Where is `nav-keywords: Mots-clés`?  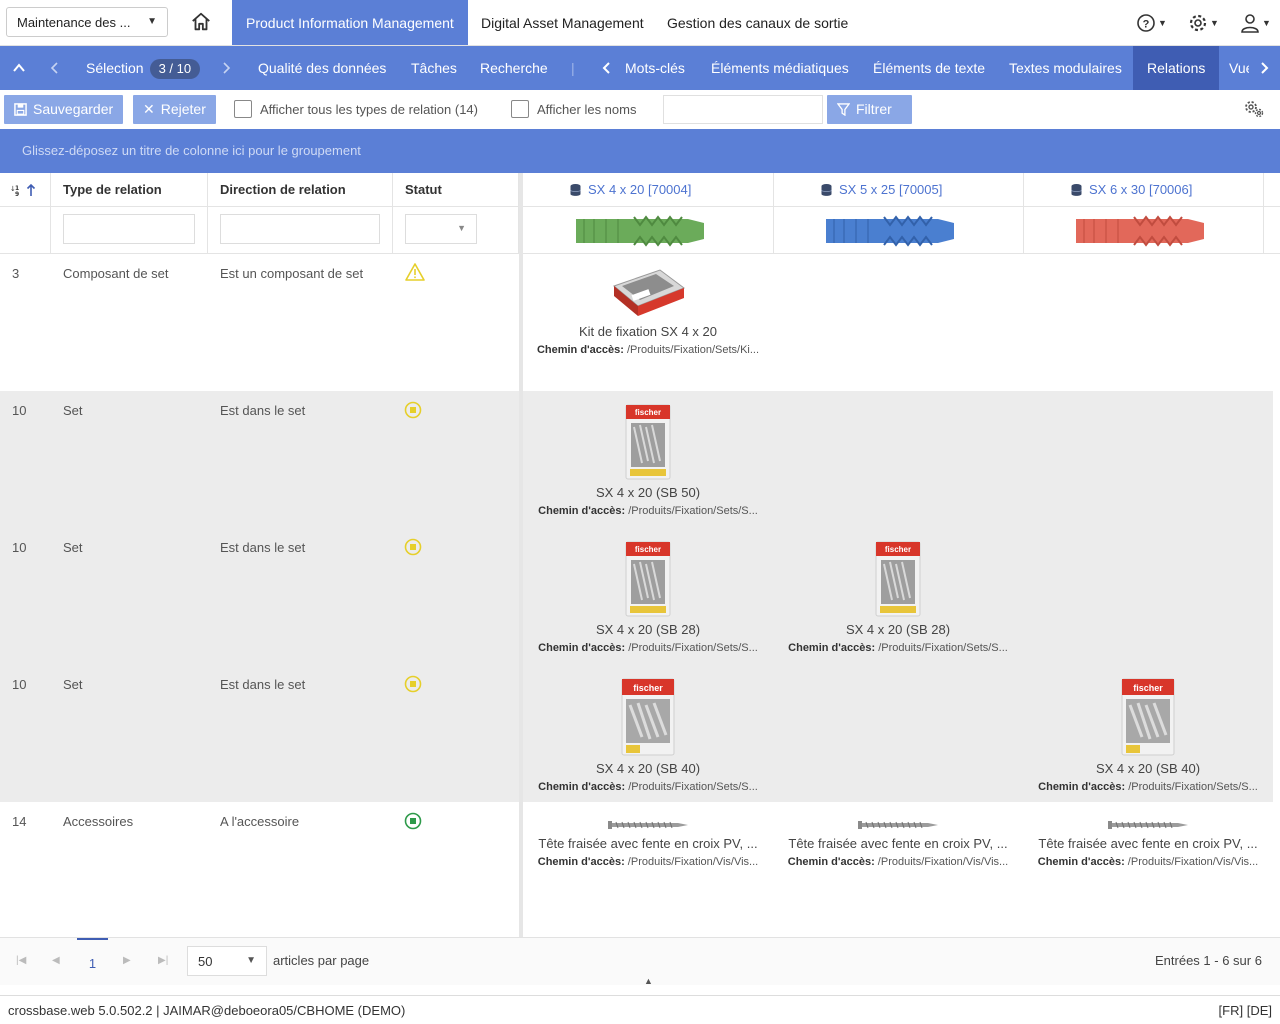
nav-keywords: Mots-clés is located at coordinates (655, 68).